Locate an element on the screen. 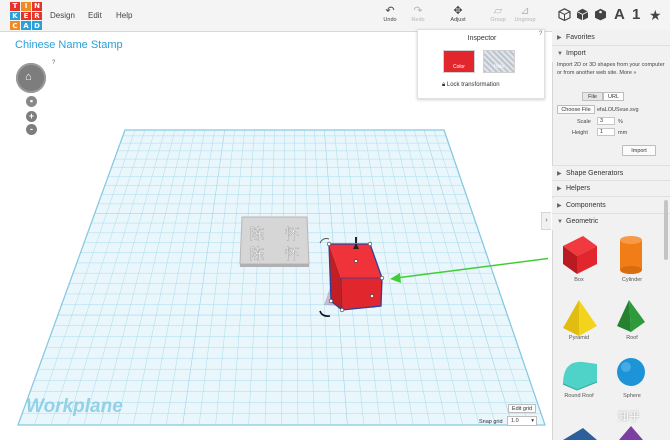 This screenshot has height=440, width=670. import-label: Import is located at coordinates (576, 53).